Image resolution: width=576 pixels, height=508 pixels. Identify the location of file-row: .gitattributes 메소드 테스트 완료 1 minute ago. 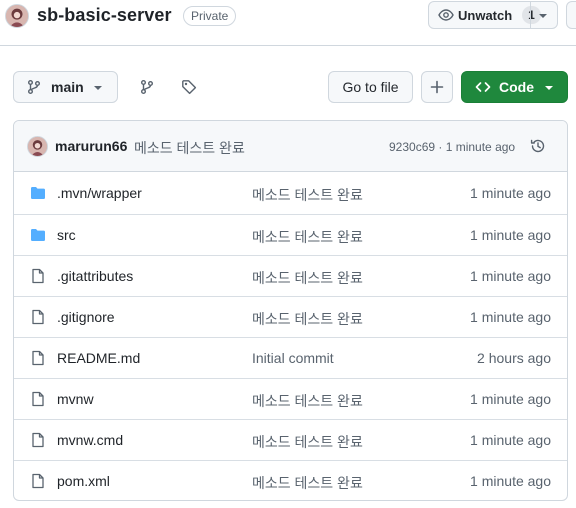
(290, 275).